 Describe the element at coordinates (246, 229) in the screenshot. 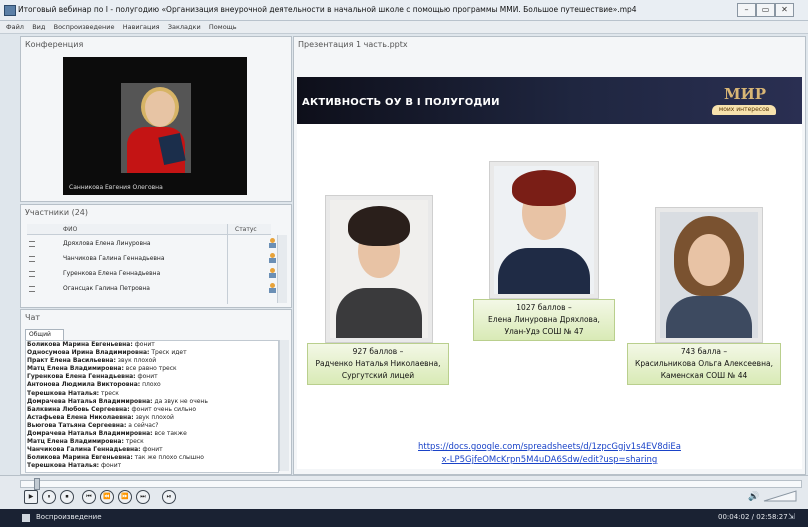

I see `column-status: Статус` at that location.